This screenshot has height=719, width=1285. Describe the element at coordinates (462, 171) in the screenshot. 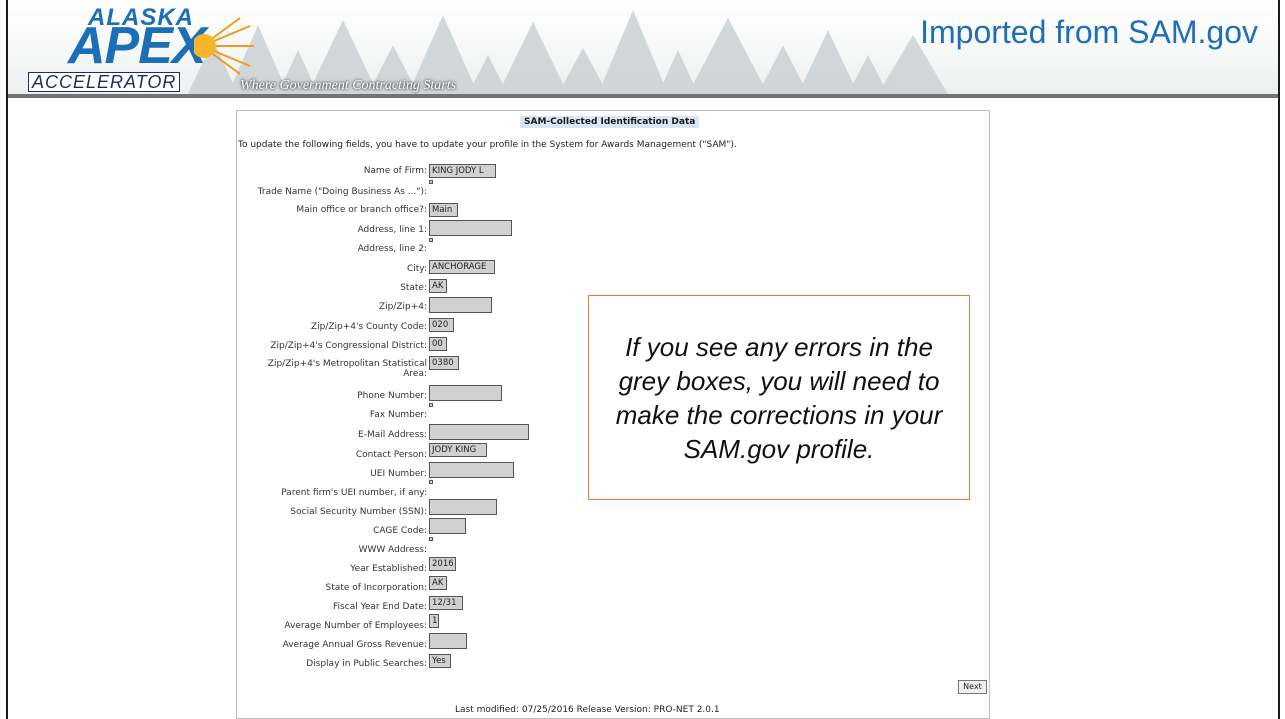

I see `value-name-of-firm: KING JODY L` at that location.